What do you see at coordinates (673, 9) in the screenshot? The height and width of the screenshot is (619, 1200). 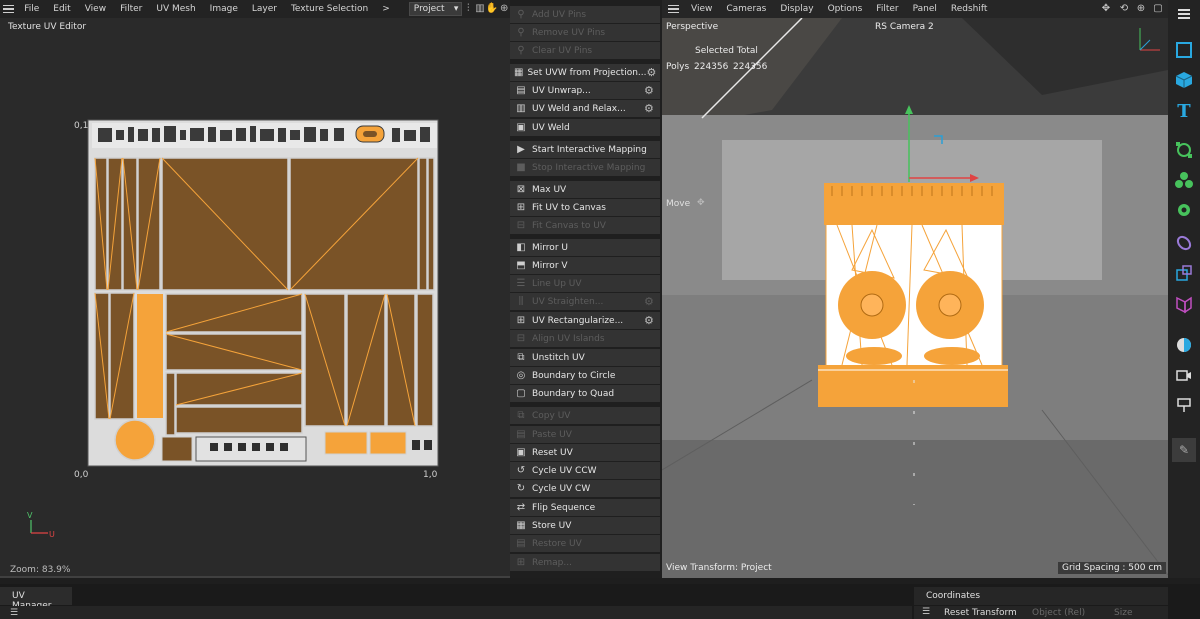 I see `viewport-hamburger-icon` at bounding box center [673, 9].